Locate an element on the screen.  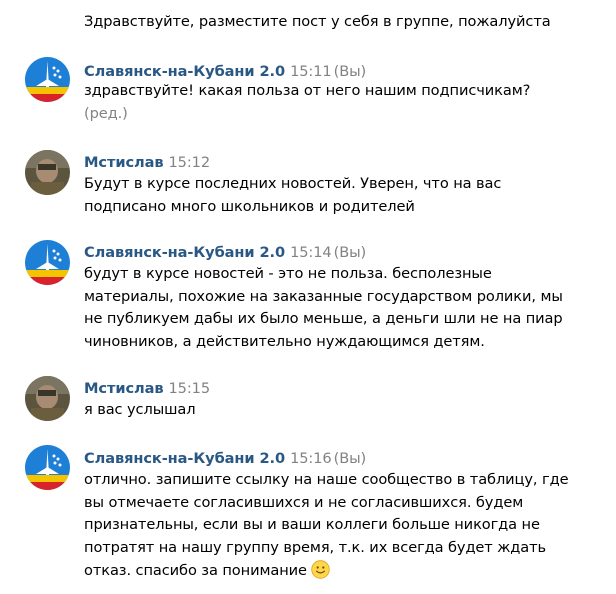
timestamp: 15:11 is located at coordinates (311, 71).